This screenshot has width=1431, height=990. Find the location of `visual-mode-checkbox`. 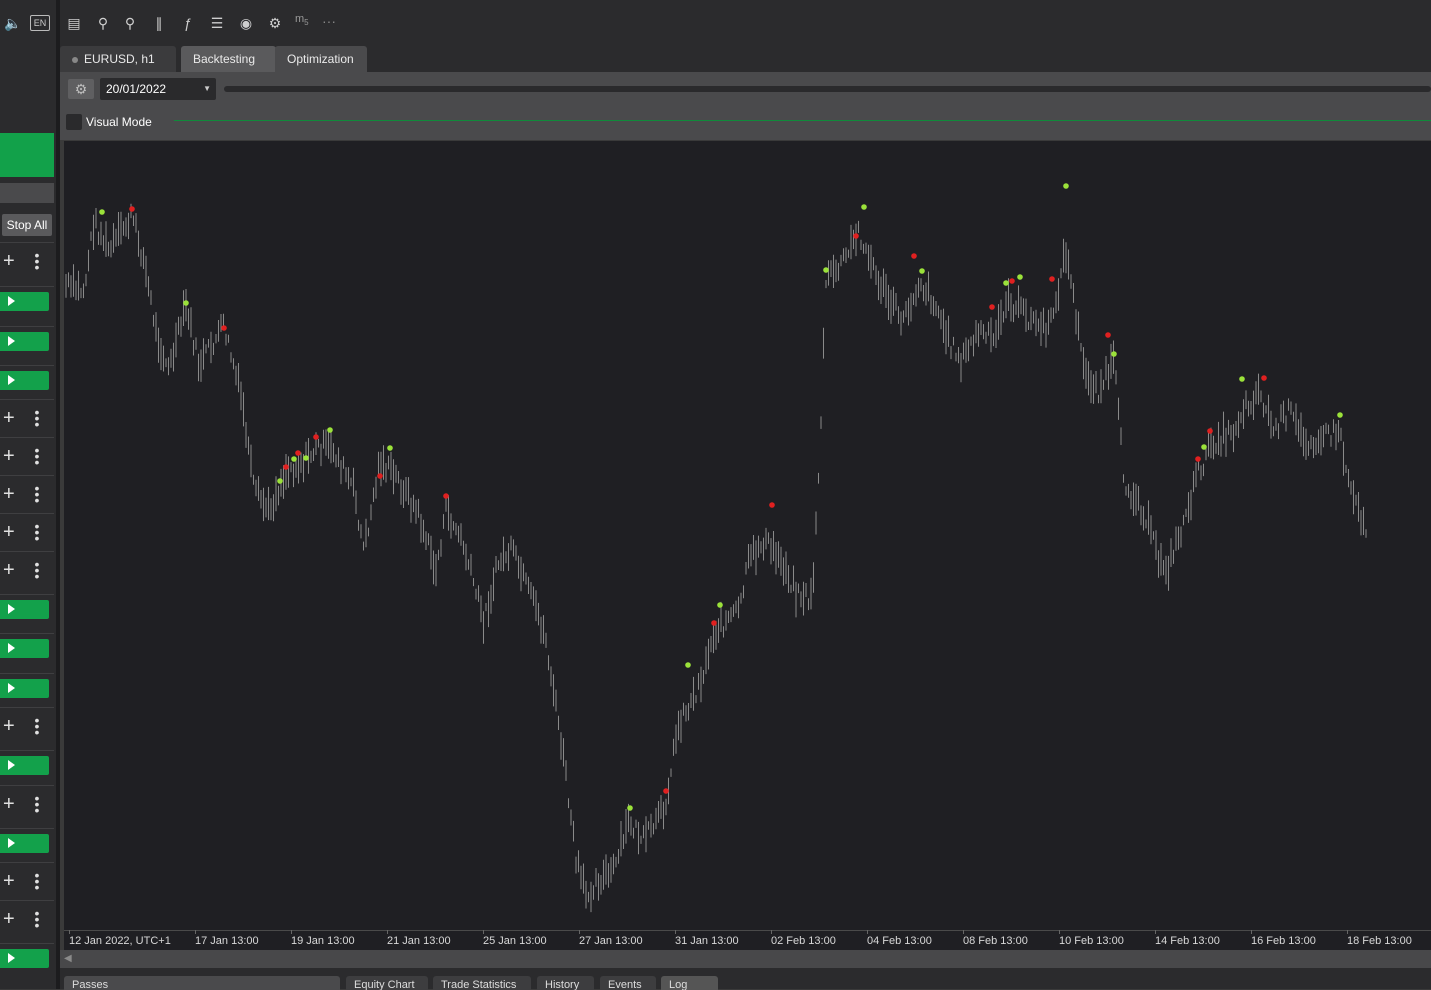

visual-mode-checkbox is located at coordinates (74, 122).